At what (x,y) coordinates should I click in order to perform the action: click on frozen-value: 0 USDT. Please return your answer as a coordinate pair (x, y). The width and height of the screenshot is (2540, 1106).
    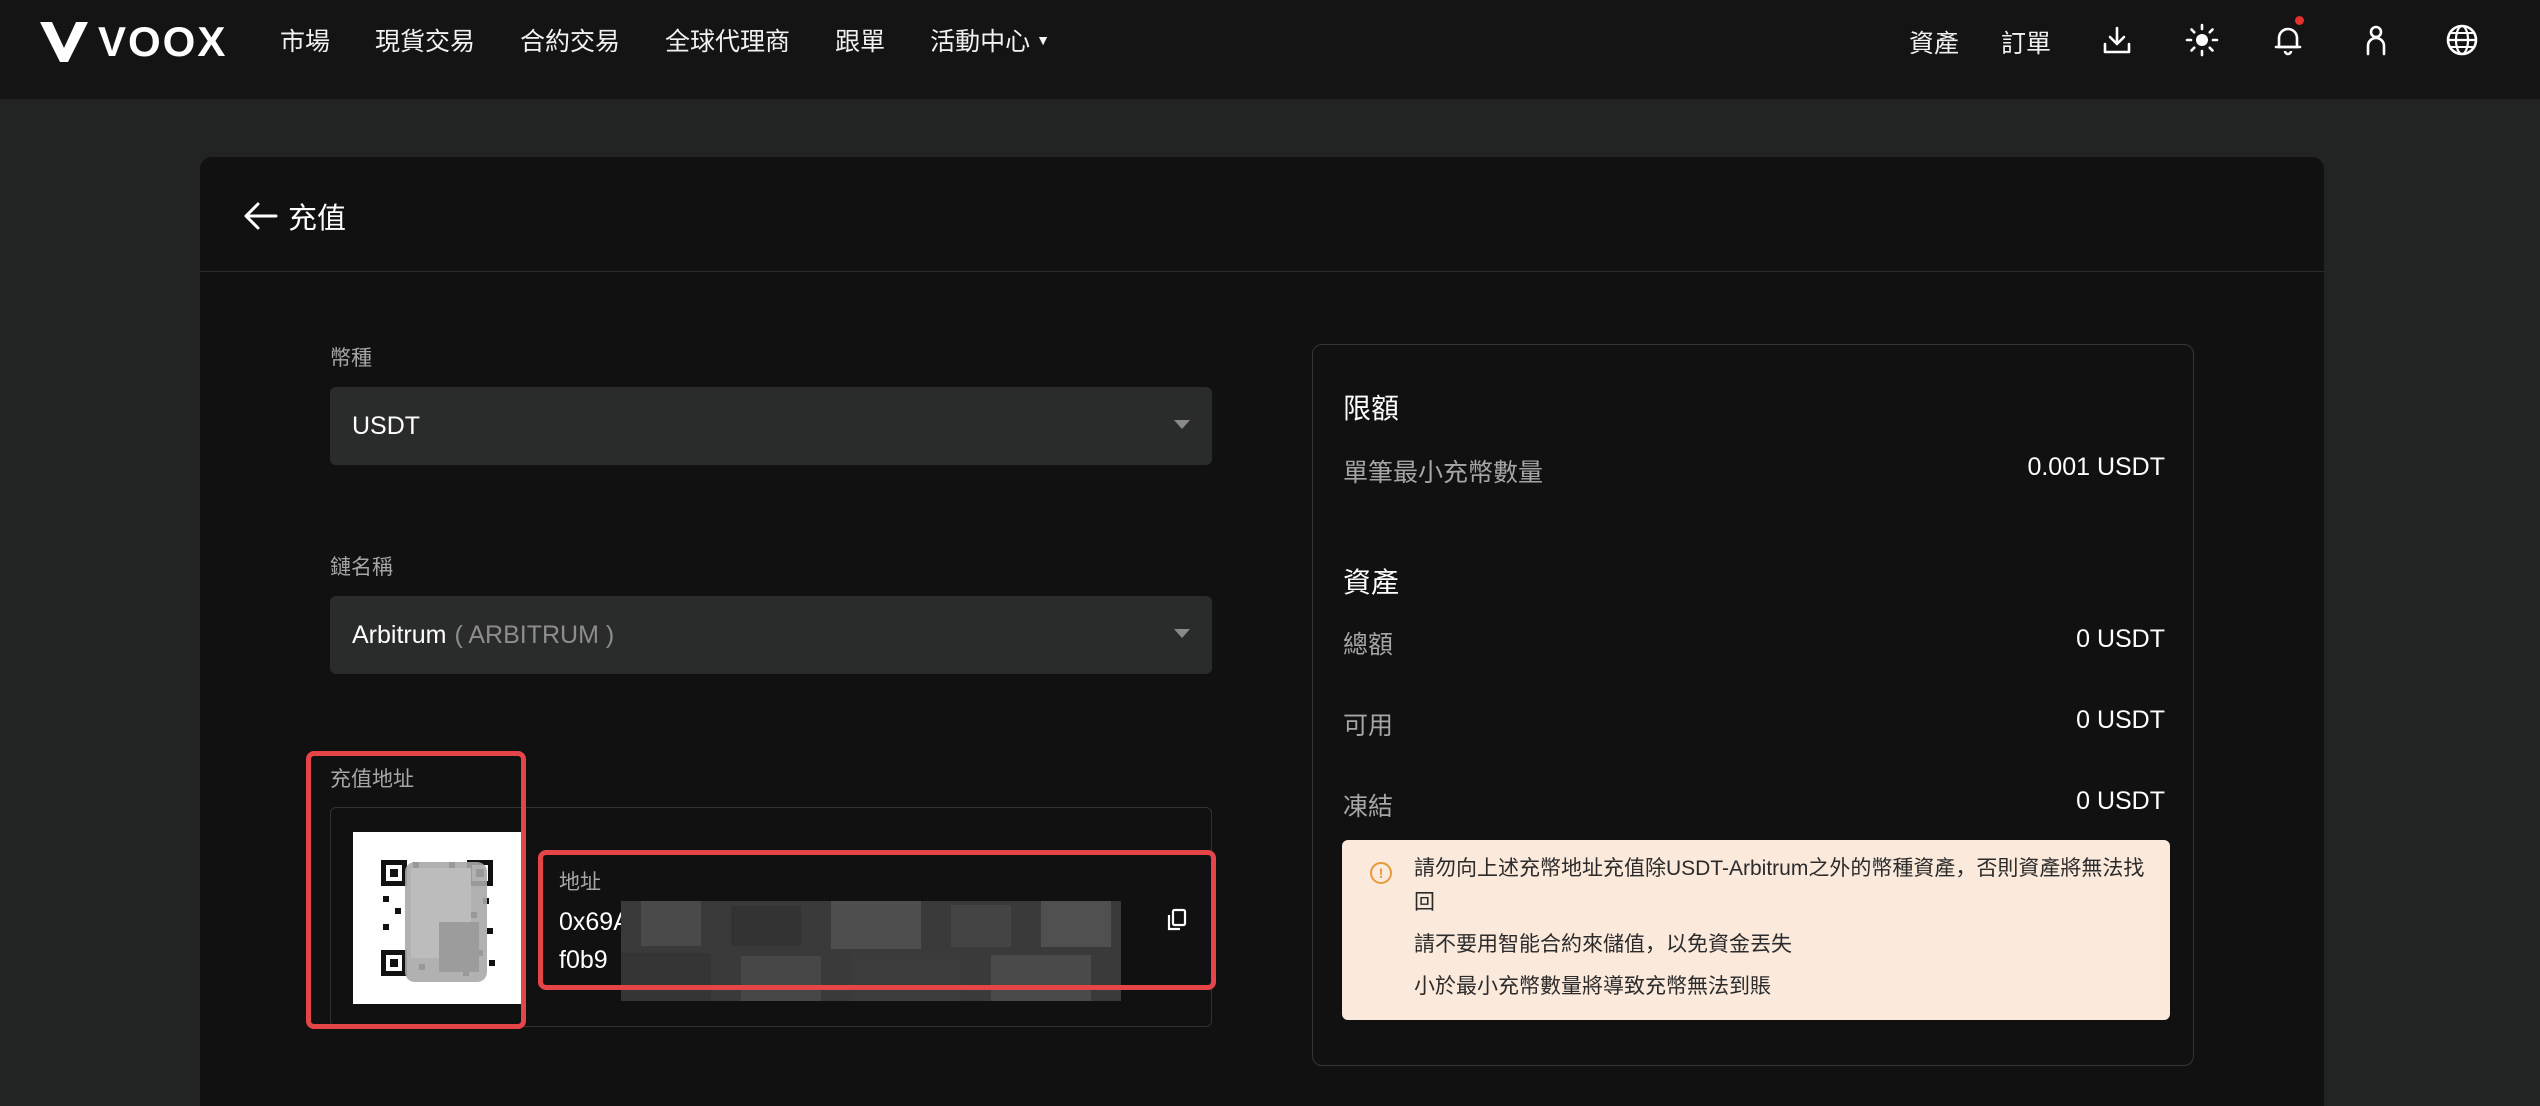
    Looking at the image, I should click on (2120, 801).